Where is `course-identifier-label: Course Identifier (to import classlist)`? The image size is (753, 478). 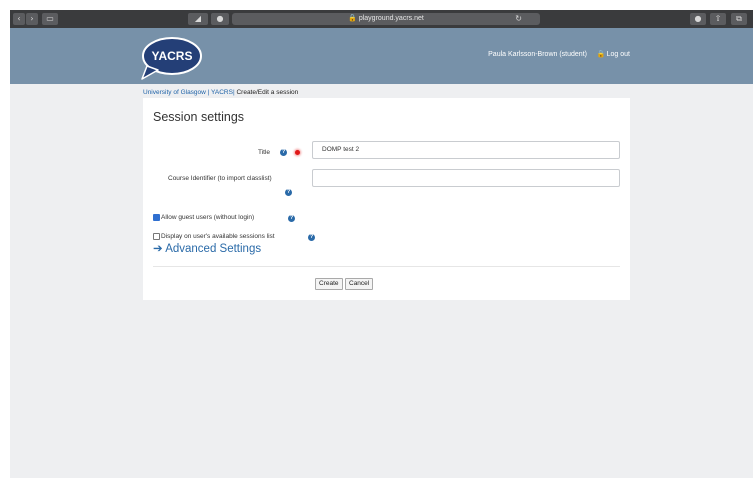 course-identifier-label: Course Identifier (to import classlist) is located at coordinates (220, 178).